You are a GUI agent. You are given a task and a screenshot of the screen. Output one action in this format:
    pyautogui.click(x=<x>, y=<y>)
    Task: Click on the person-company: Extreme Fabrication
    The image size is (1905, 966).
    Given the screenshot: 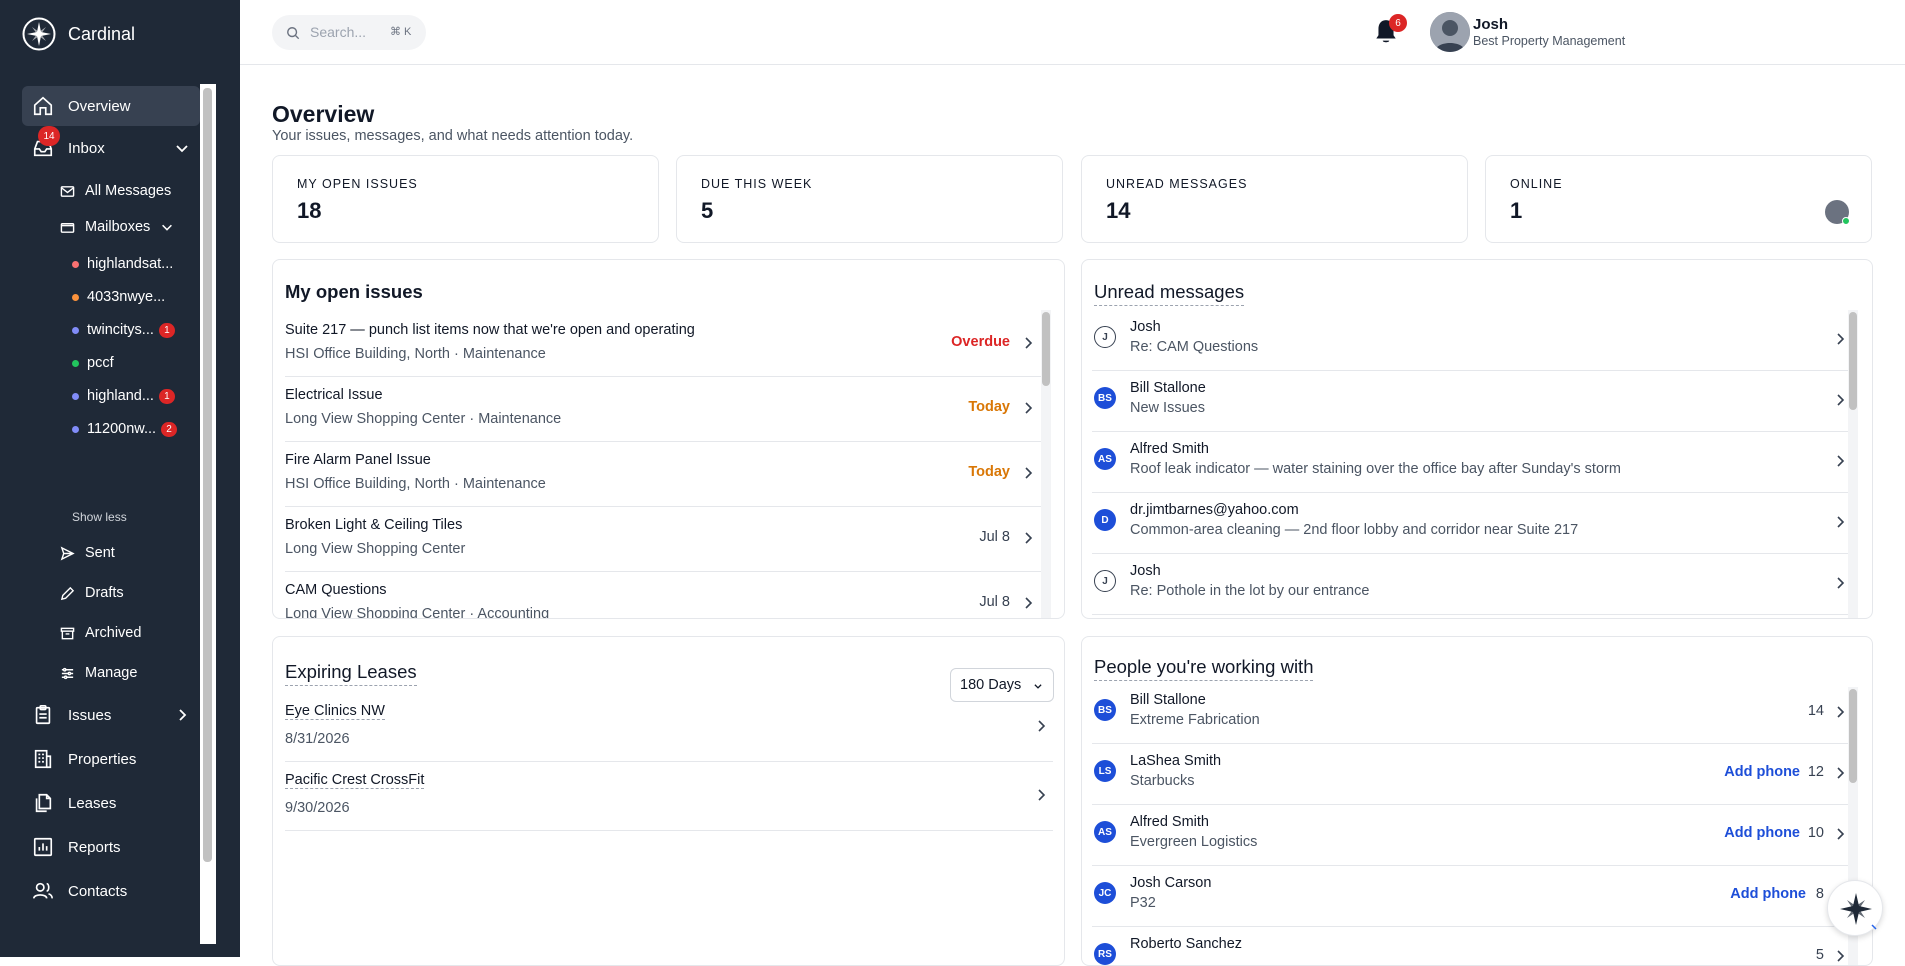 What is the action you would take?
    pyautogui.click(x=1195, y=720)
    